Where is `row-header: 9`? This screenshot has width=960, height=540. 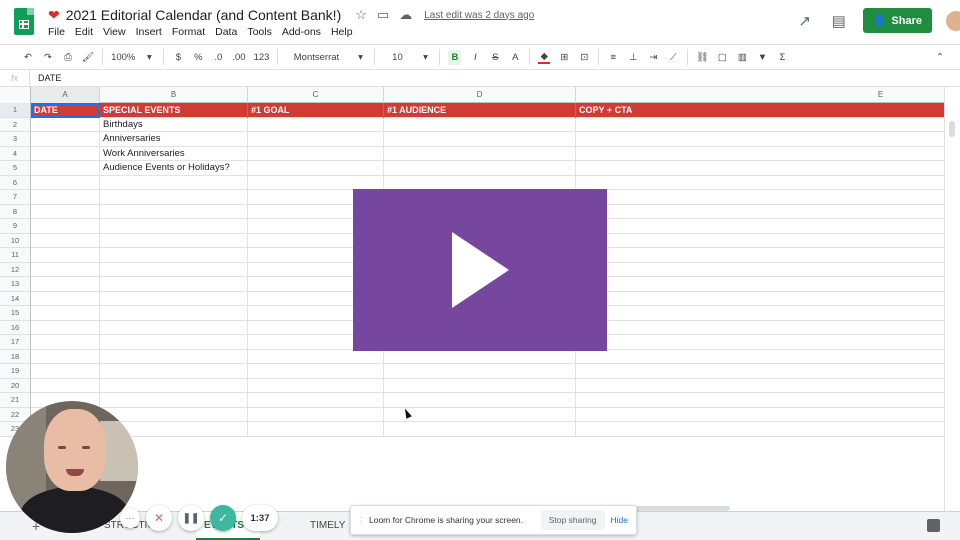
row-header: 9 is located at coordinates (15, 226).